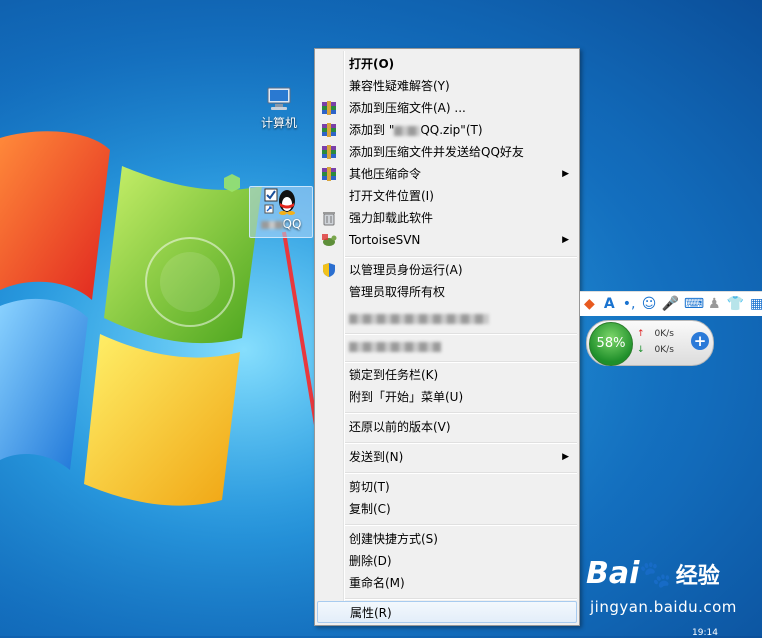  Describe the element at coordinates (700, 341) in the screenshot. I see `accelerate-plus-icon: +` at that location.